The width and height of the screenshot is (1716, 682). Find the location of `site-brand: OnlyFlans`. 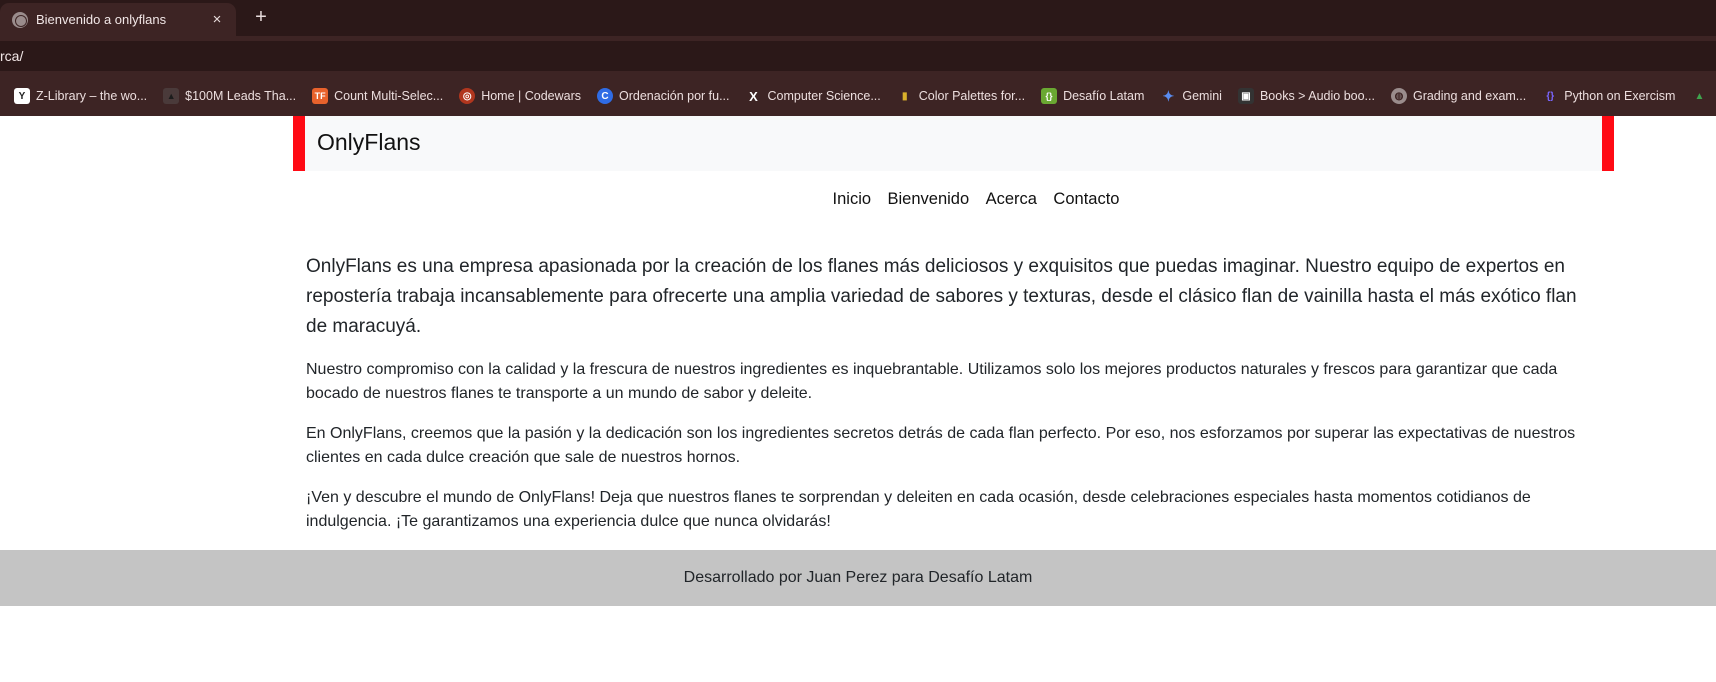

site-brand: OnlyFlans is located at coordinates (369, 142).